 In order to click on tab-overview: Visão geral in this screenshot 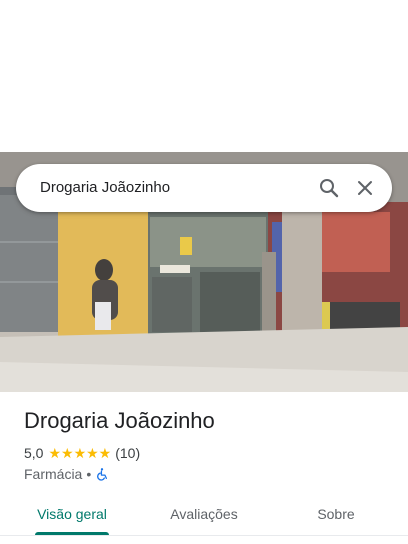, I will do `click(72, 514)`.